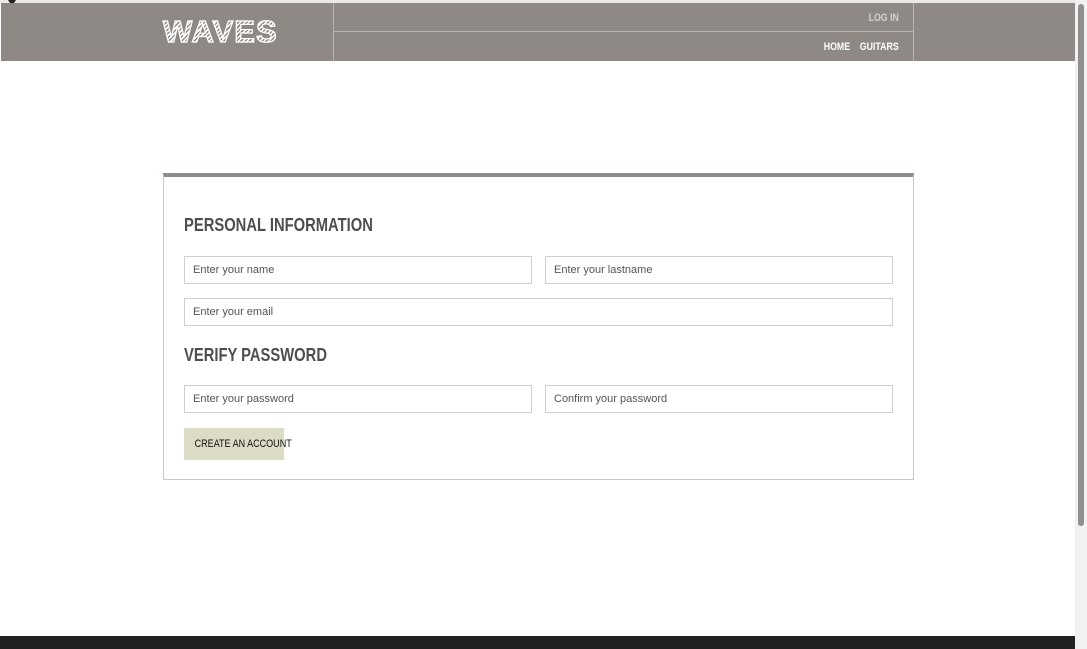 The image size is (1087, 649). Describe the element at coordinates (719, 270) in the screenshot. I see `lastname-input` at that location.